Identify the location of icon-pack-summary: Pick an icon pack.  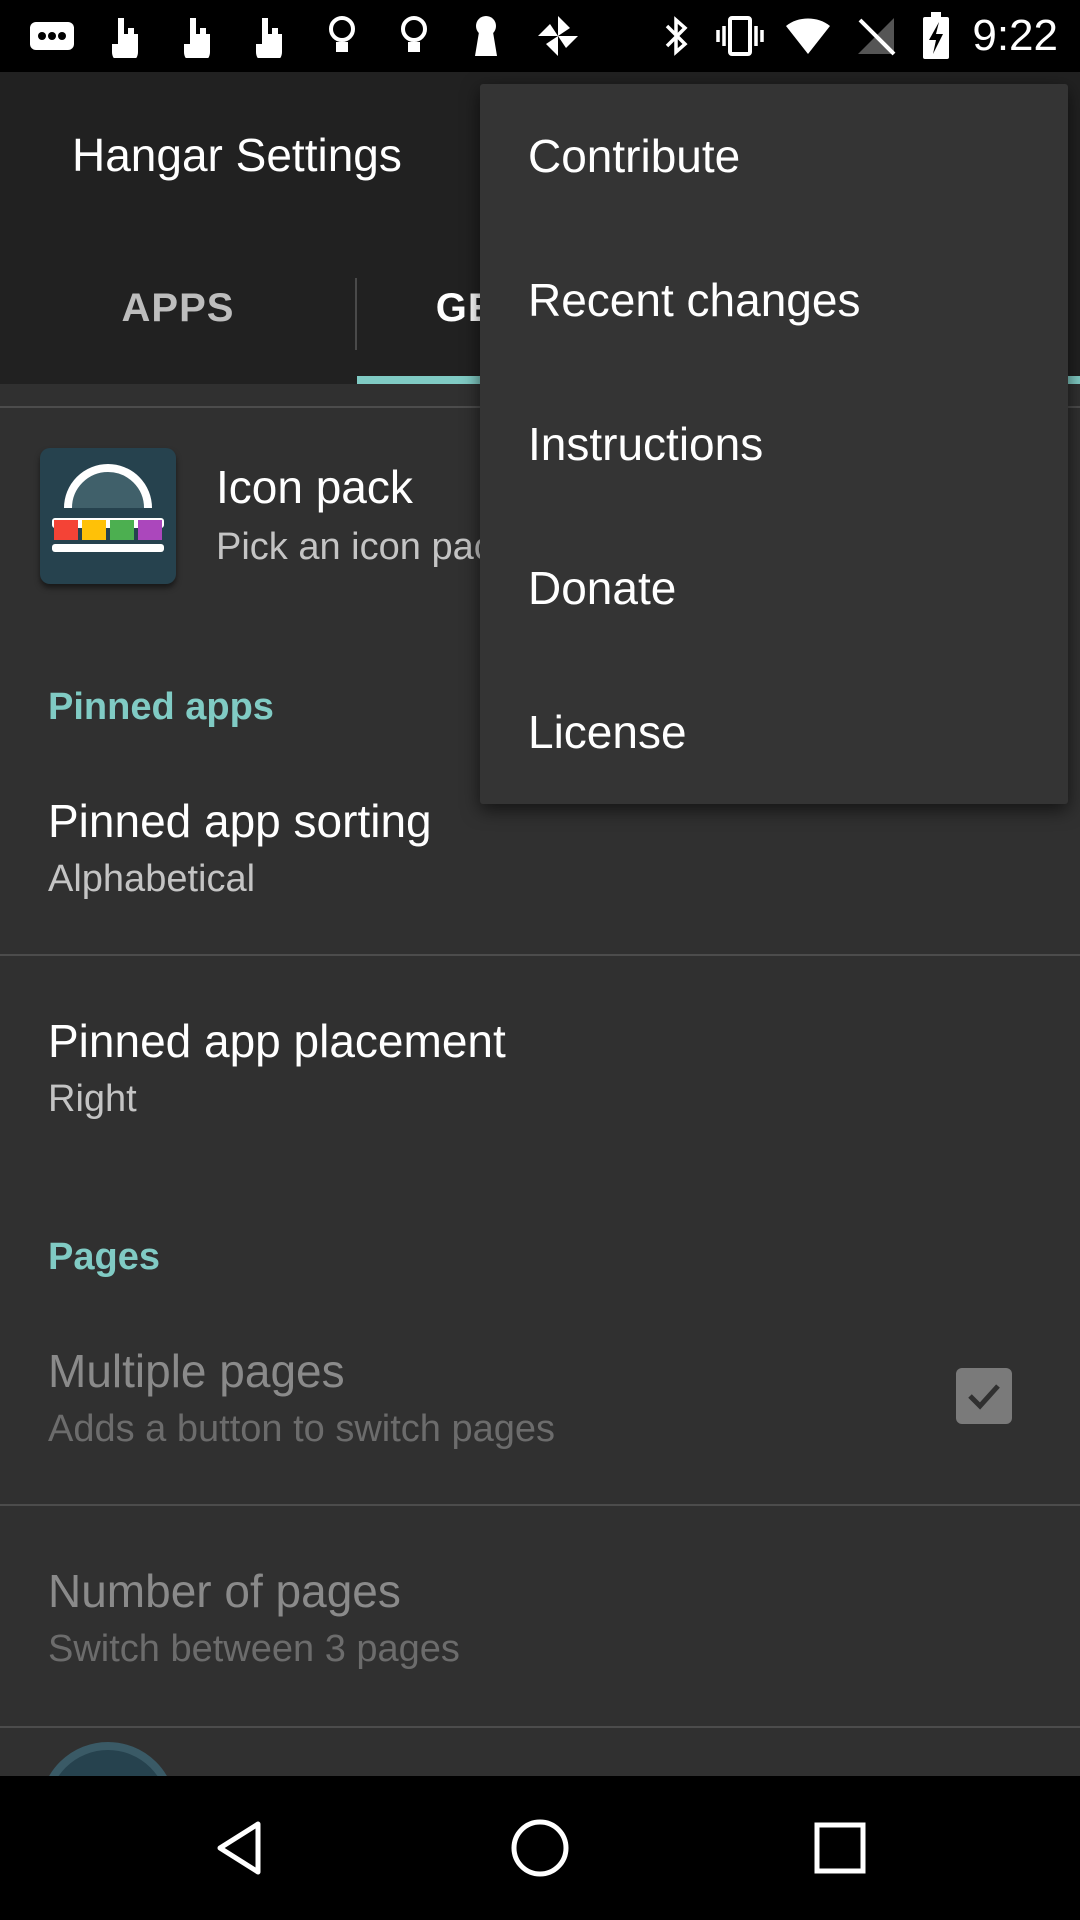
(364, 547).